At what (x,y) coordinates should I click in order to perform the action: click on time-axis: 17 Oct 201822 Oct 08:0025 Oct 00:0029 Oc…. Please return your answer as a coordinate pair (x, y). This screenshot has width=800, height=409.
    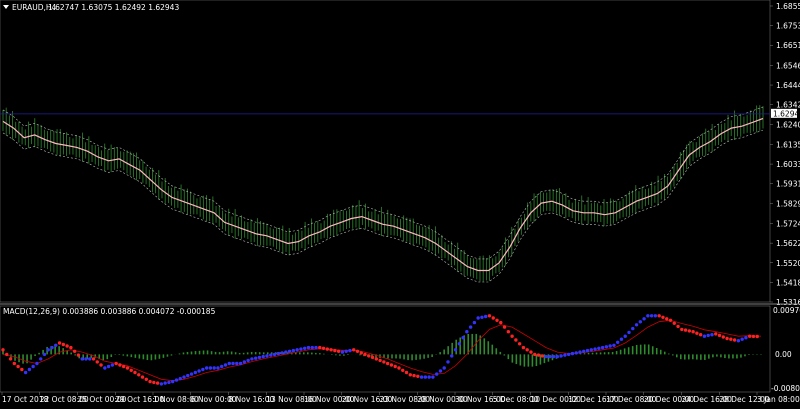
    Looking at the image, I should click on (400, 398).